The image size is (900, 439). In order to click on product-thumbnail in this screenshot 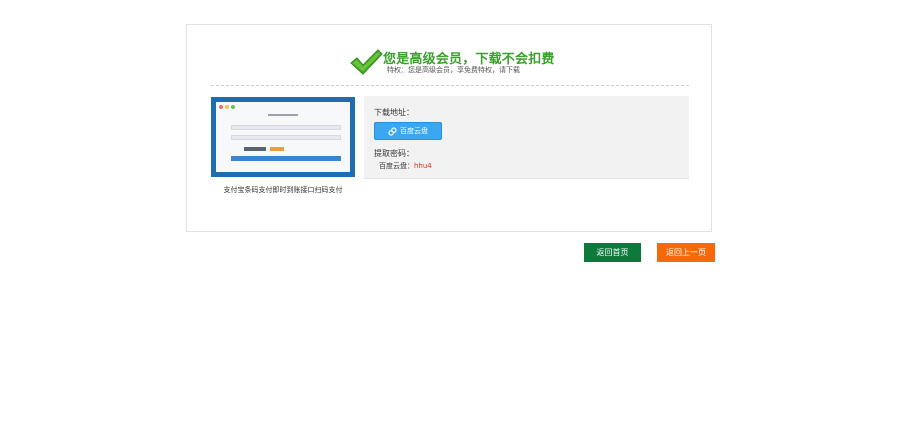, I will do `click(283, 137)`.